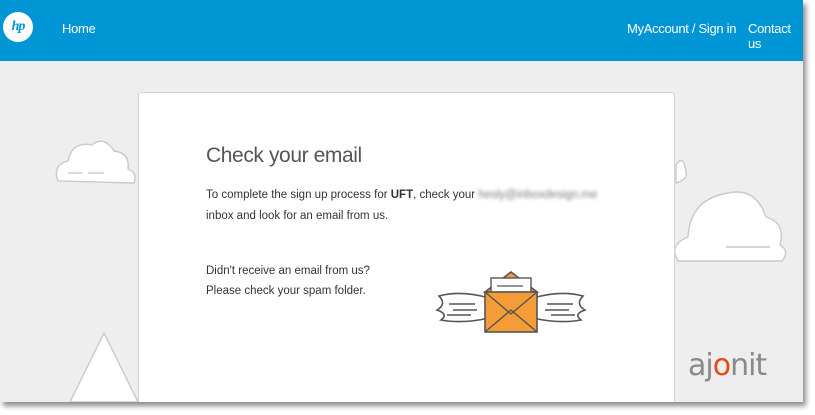 Image resolution: width=815 pixels, height=415 pixels. I want to click on instructions-prefix: To complete the sign up process for, so click(298, 195).